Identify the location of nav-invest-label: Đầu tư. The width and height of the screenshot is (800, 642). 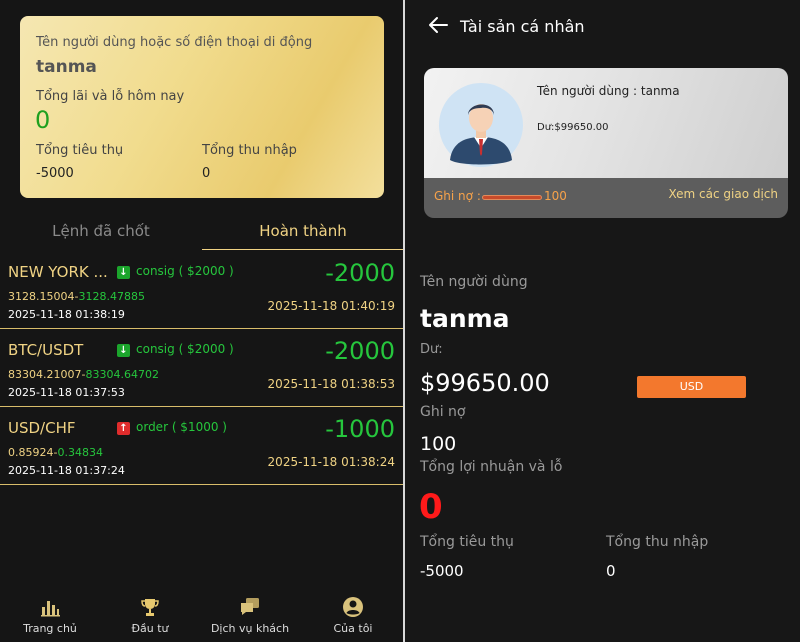
(150, 628).